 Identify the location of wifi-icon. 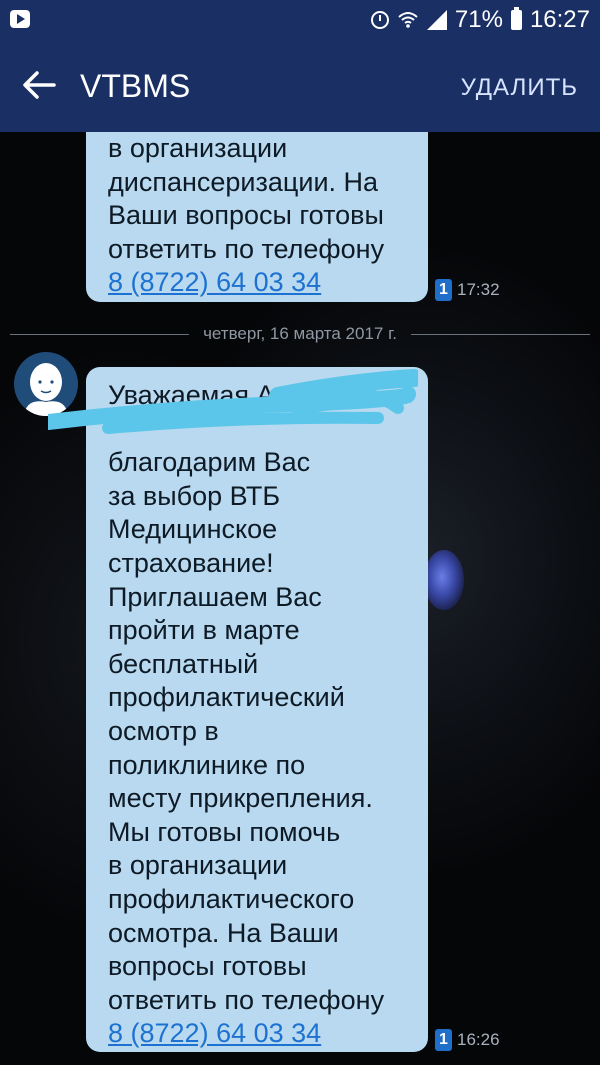
(408, 20).